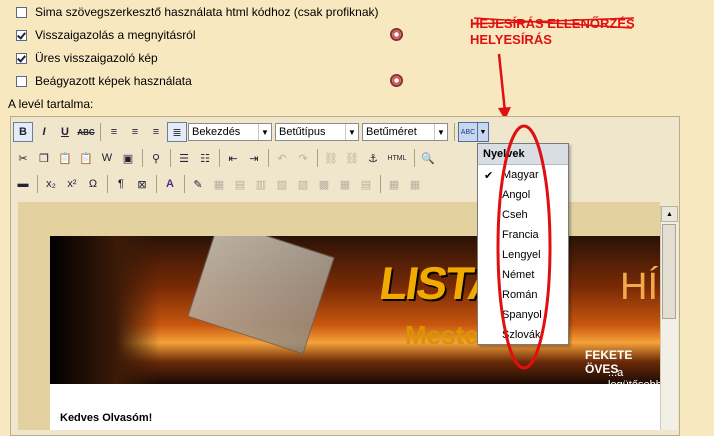 The image size is (714, 436). What do you see at coordinates (331, 158) in the screenshot?
I see `link-icon: ⛓` at bounding box center [331, 158].